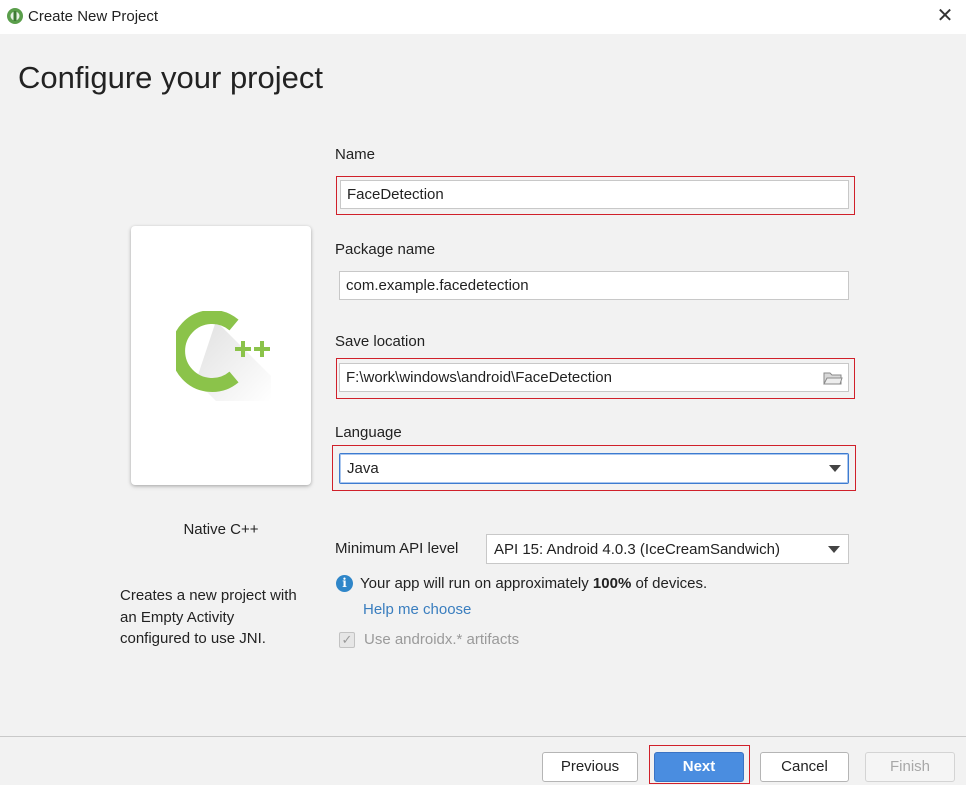 This screenshot has height=785, width=966. I want to click on template-description-line: Creates a new project with, so click(208, 595).